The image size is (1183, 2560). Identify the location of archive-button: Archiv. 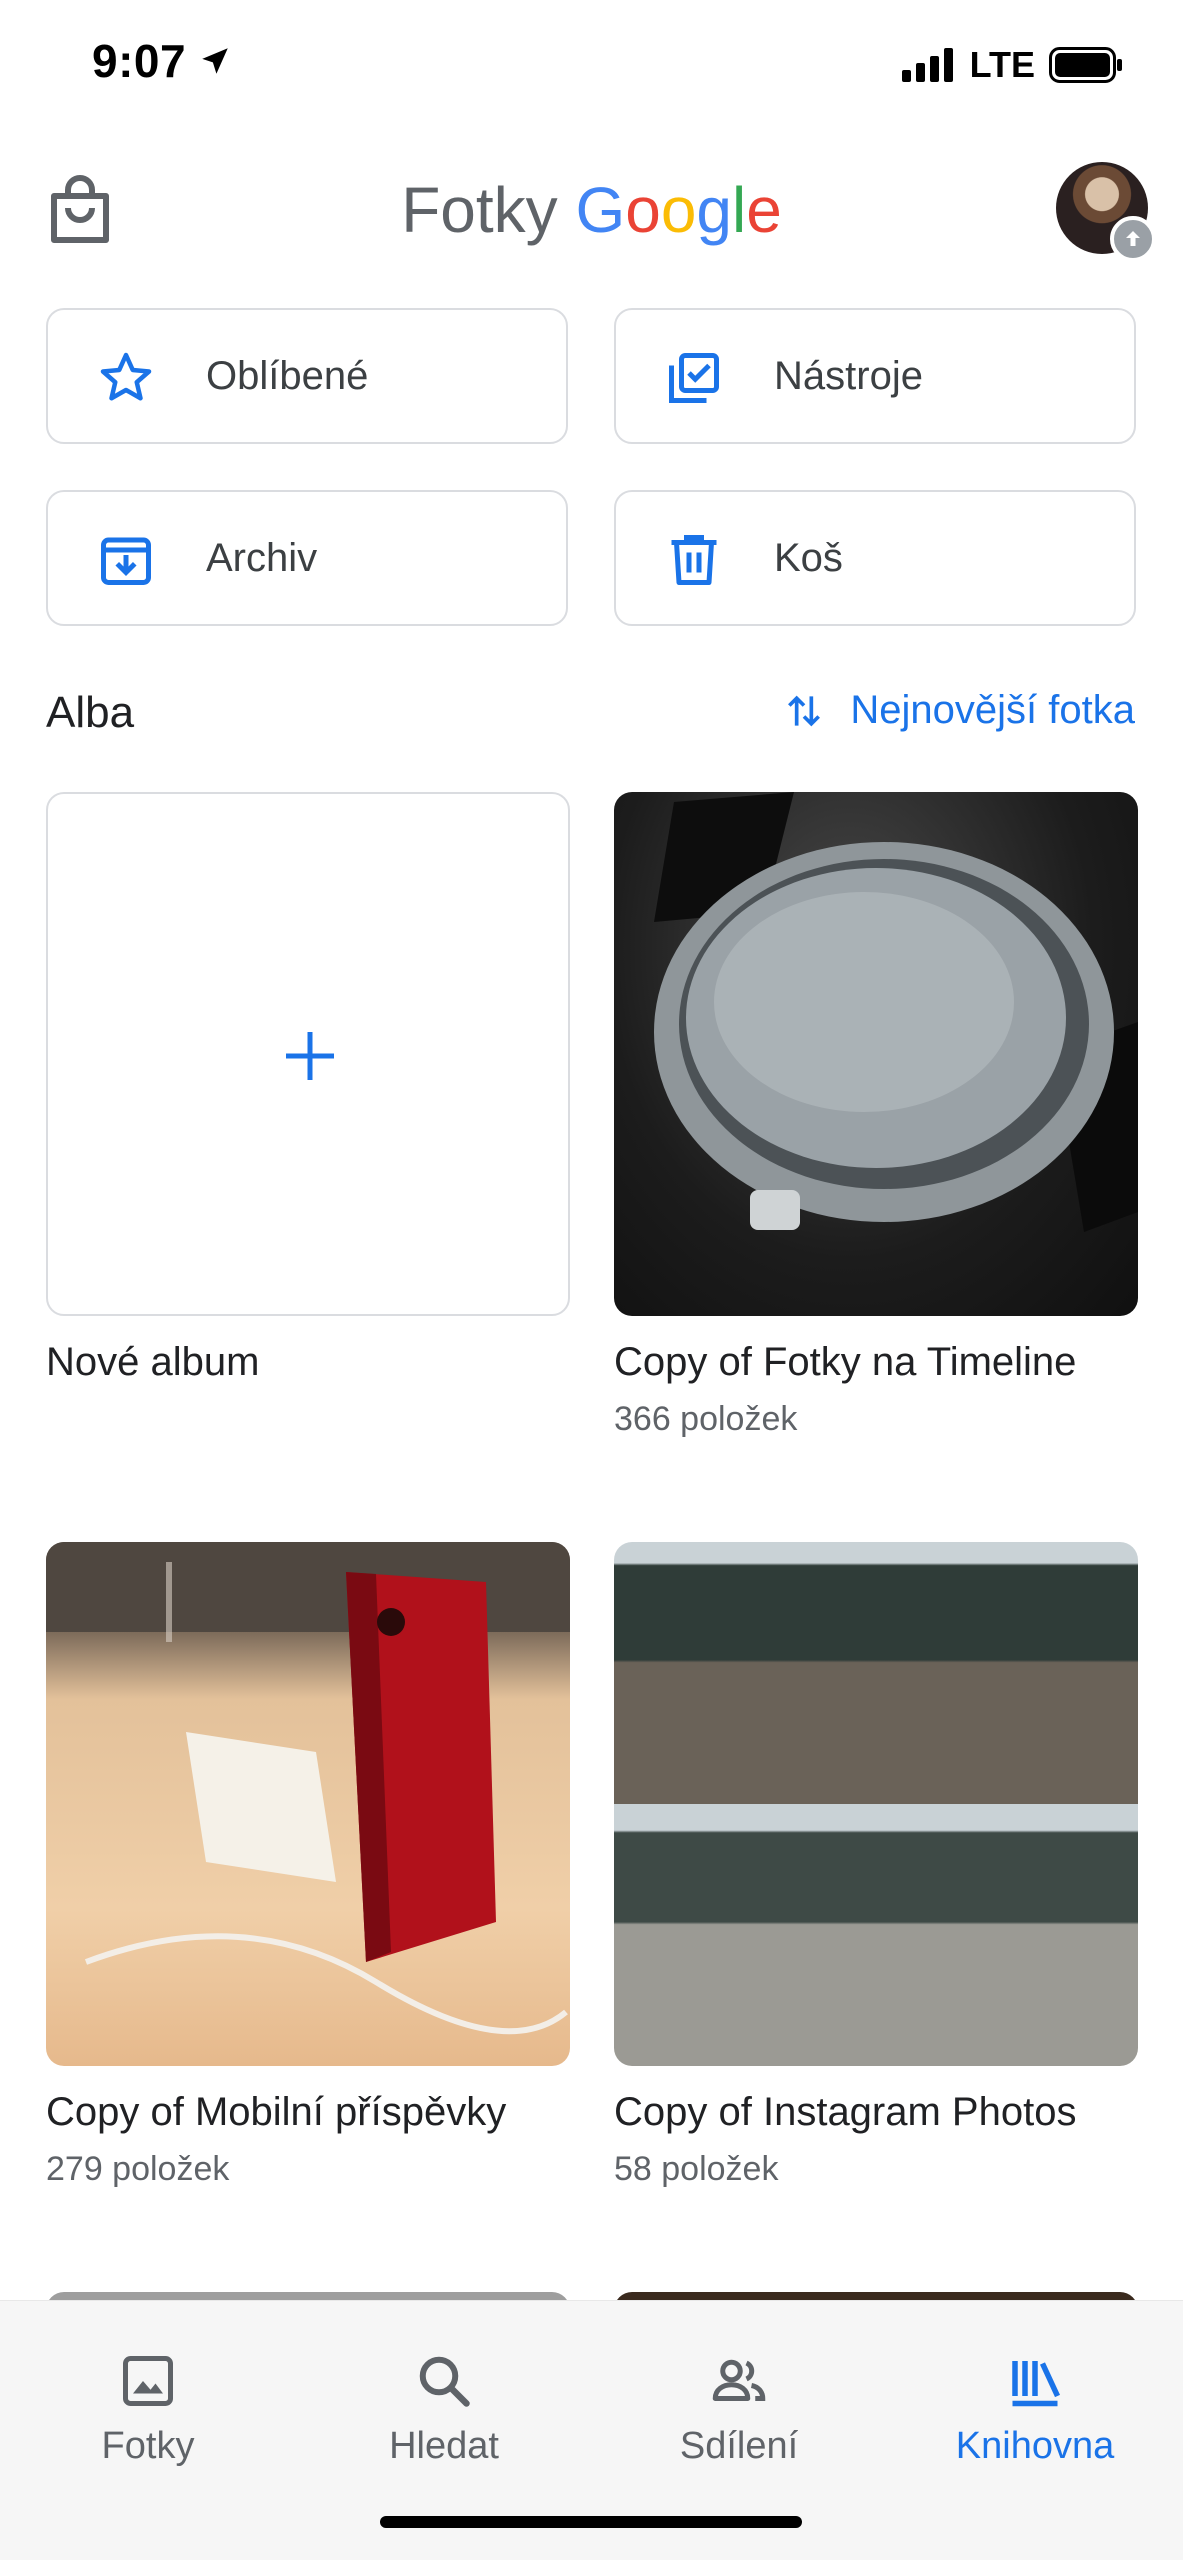
(307, 558).